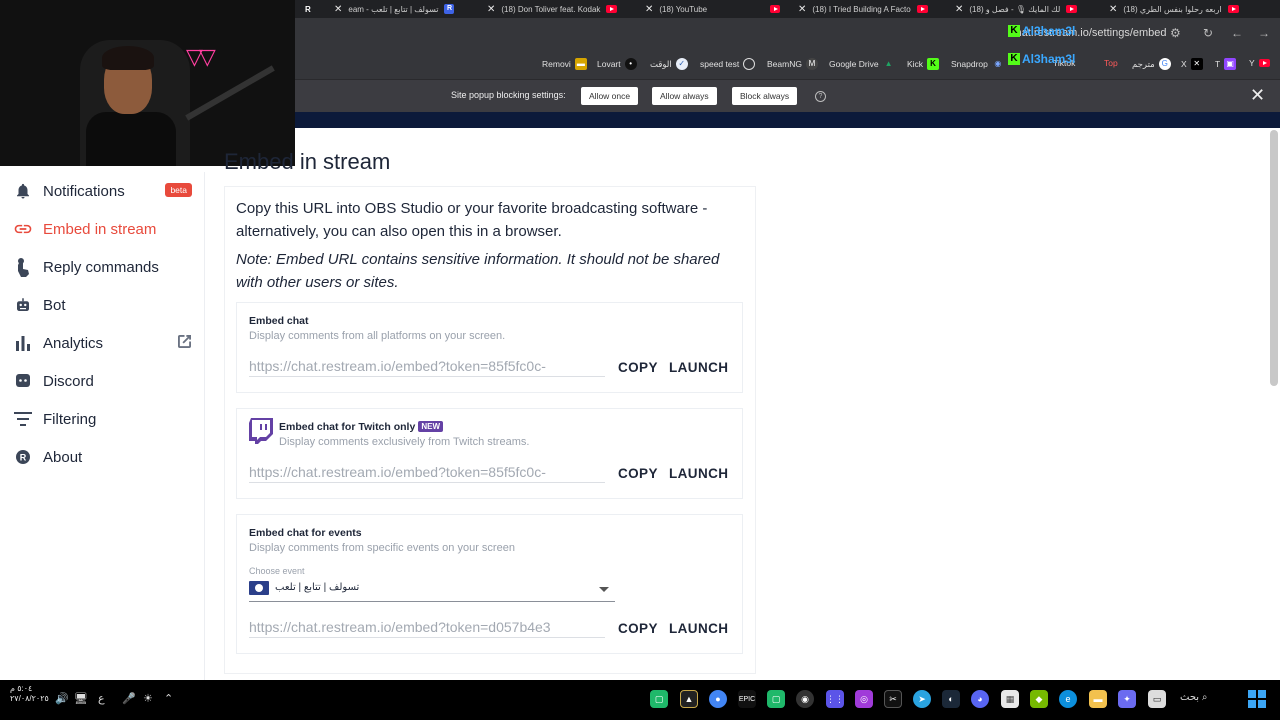 The width and height of the screenshot is (1280, 720). I want to click on app-icon: ◎, so click(864, 699).